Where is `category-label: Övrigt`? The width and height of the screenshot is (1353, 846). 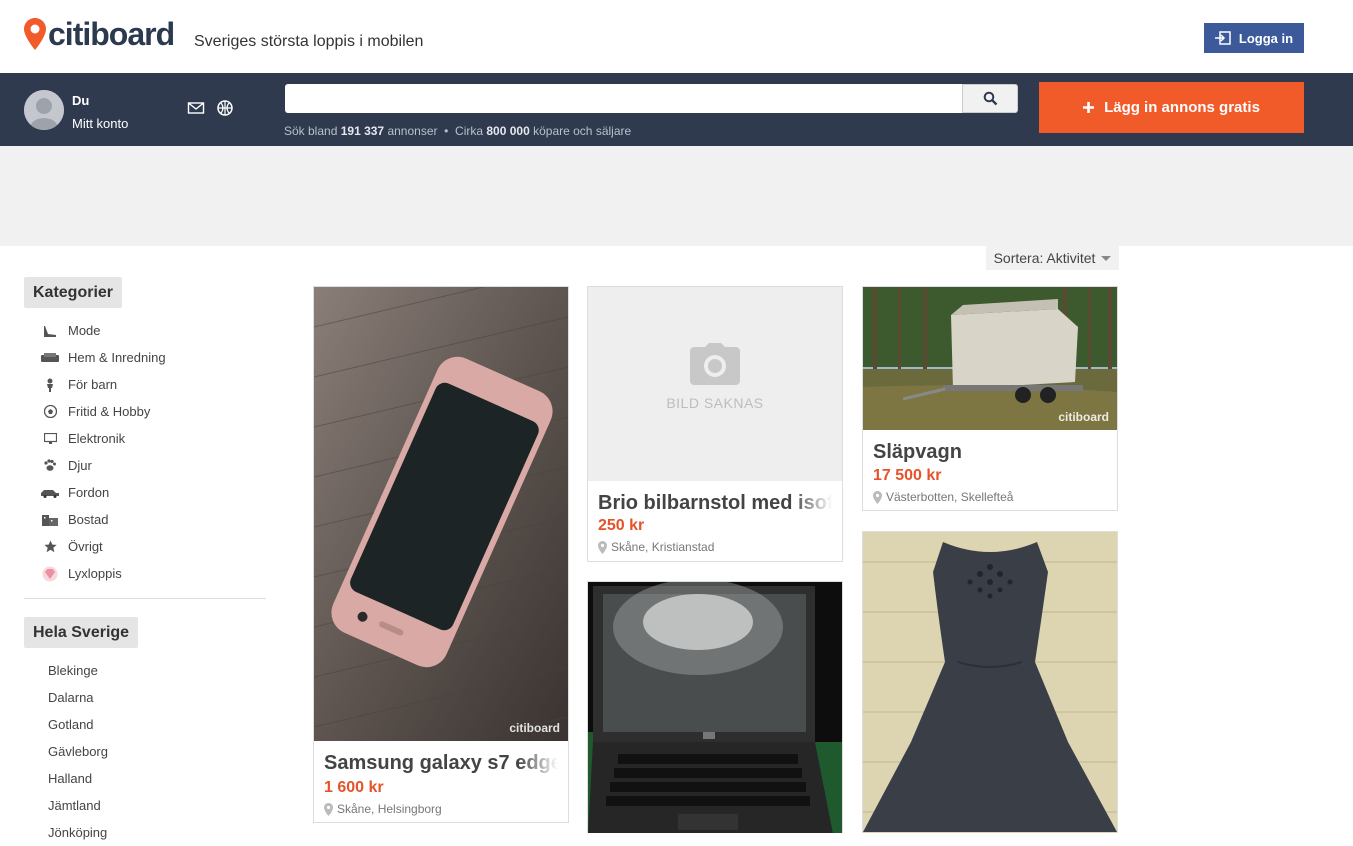
category-label: Övrigt is located at coordinates (85, 546).